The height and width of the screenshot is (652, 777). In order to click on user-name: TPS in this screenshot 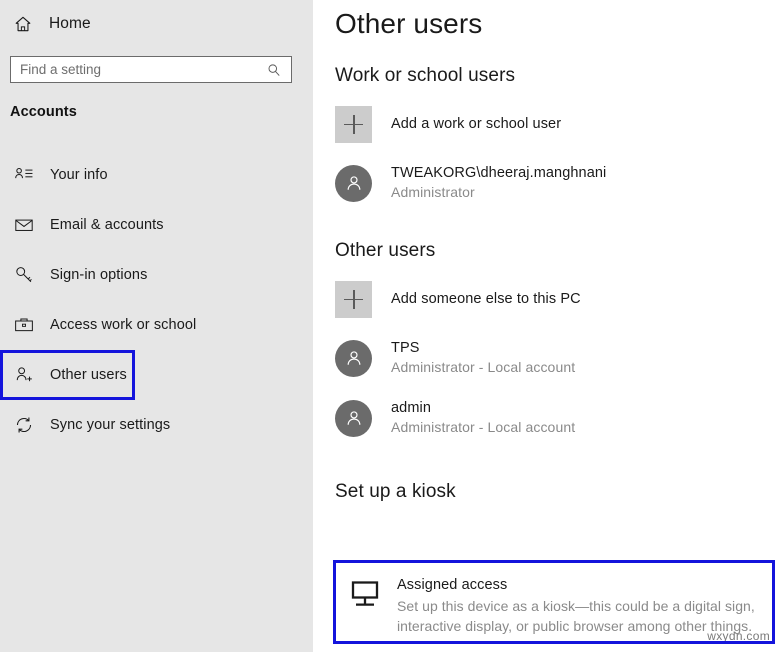, I will do `click(405, 348)`.